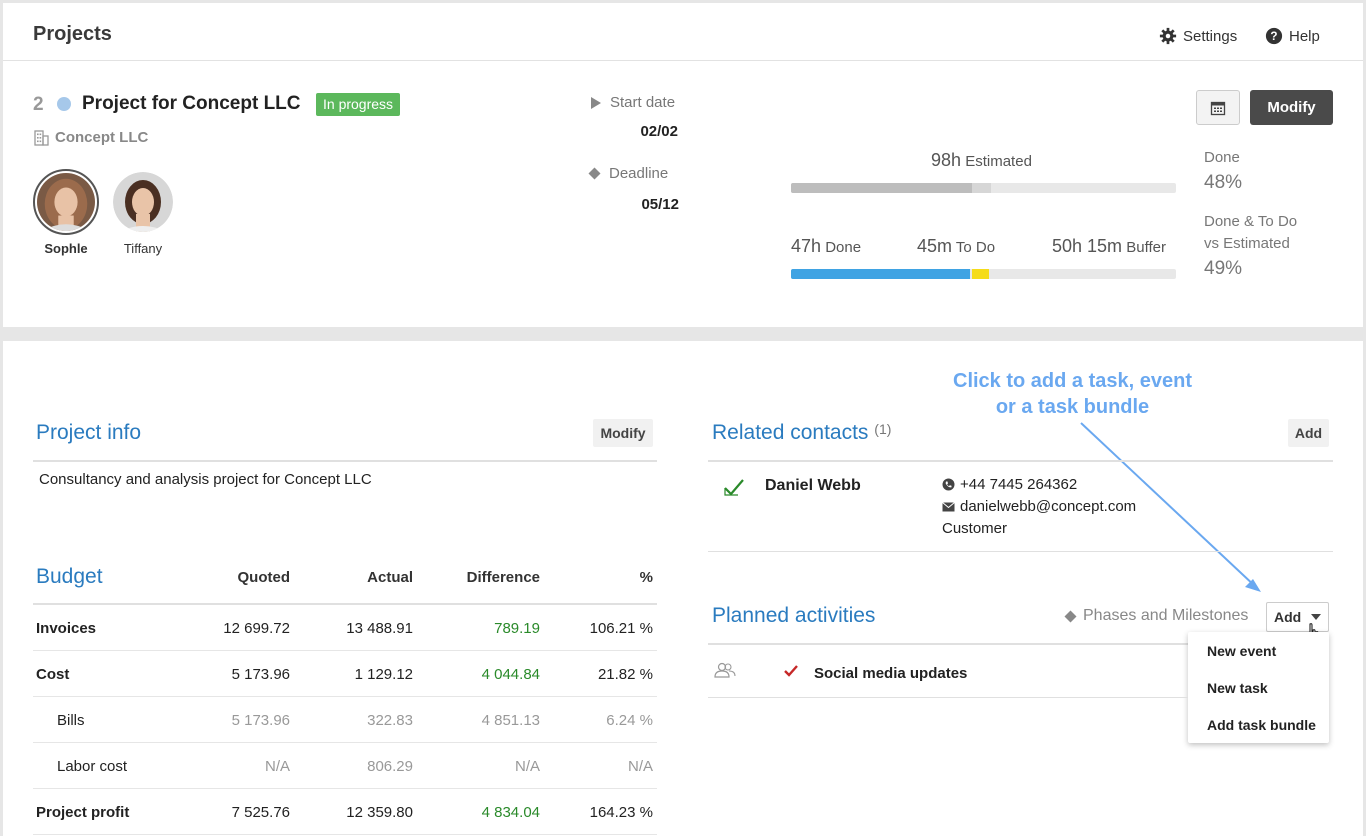 The height and width of the screenshot is (836, 1366). I want to click on row-actual: 1 129.12, so click(383, 674).